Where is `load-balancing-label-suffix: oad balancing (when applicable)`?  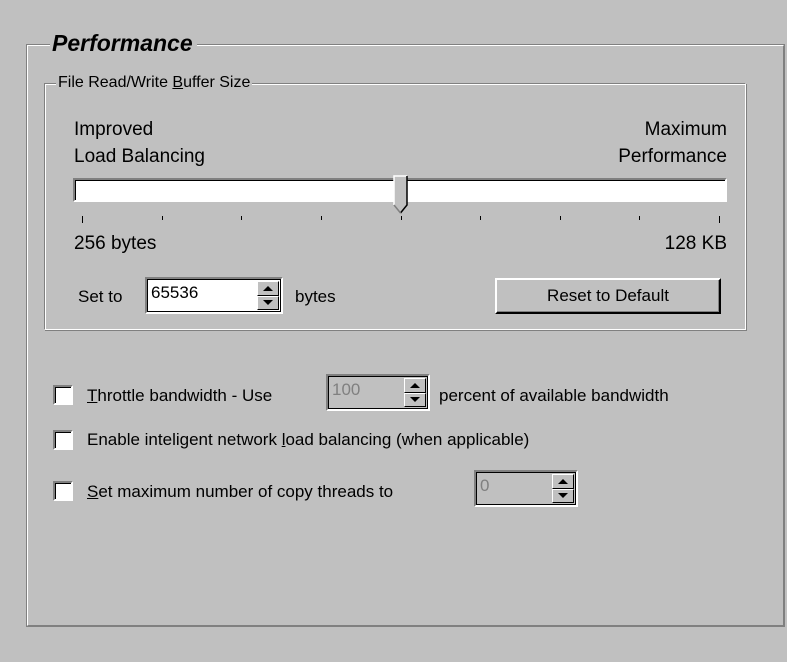
load-balancing-label-suffix: oad balancing (when applicable) is located at coordinates (407, 439).